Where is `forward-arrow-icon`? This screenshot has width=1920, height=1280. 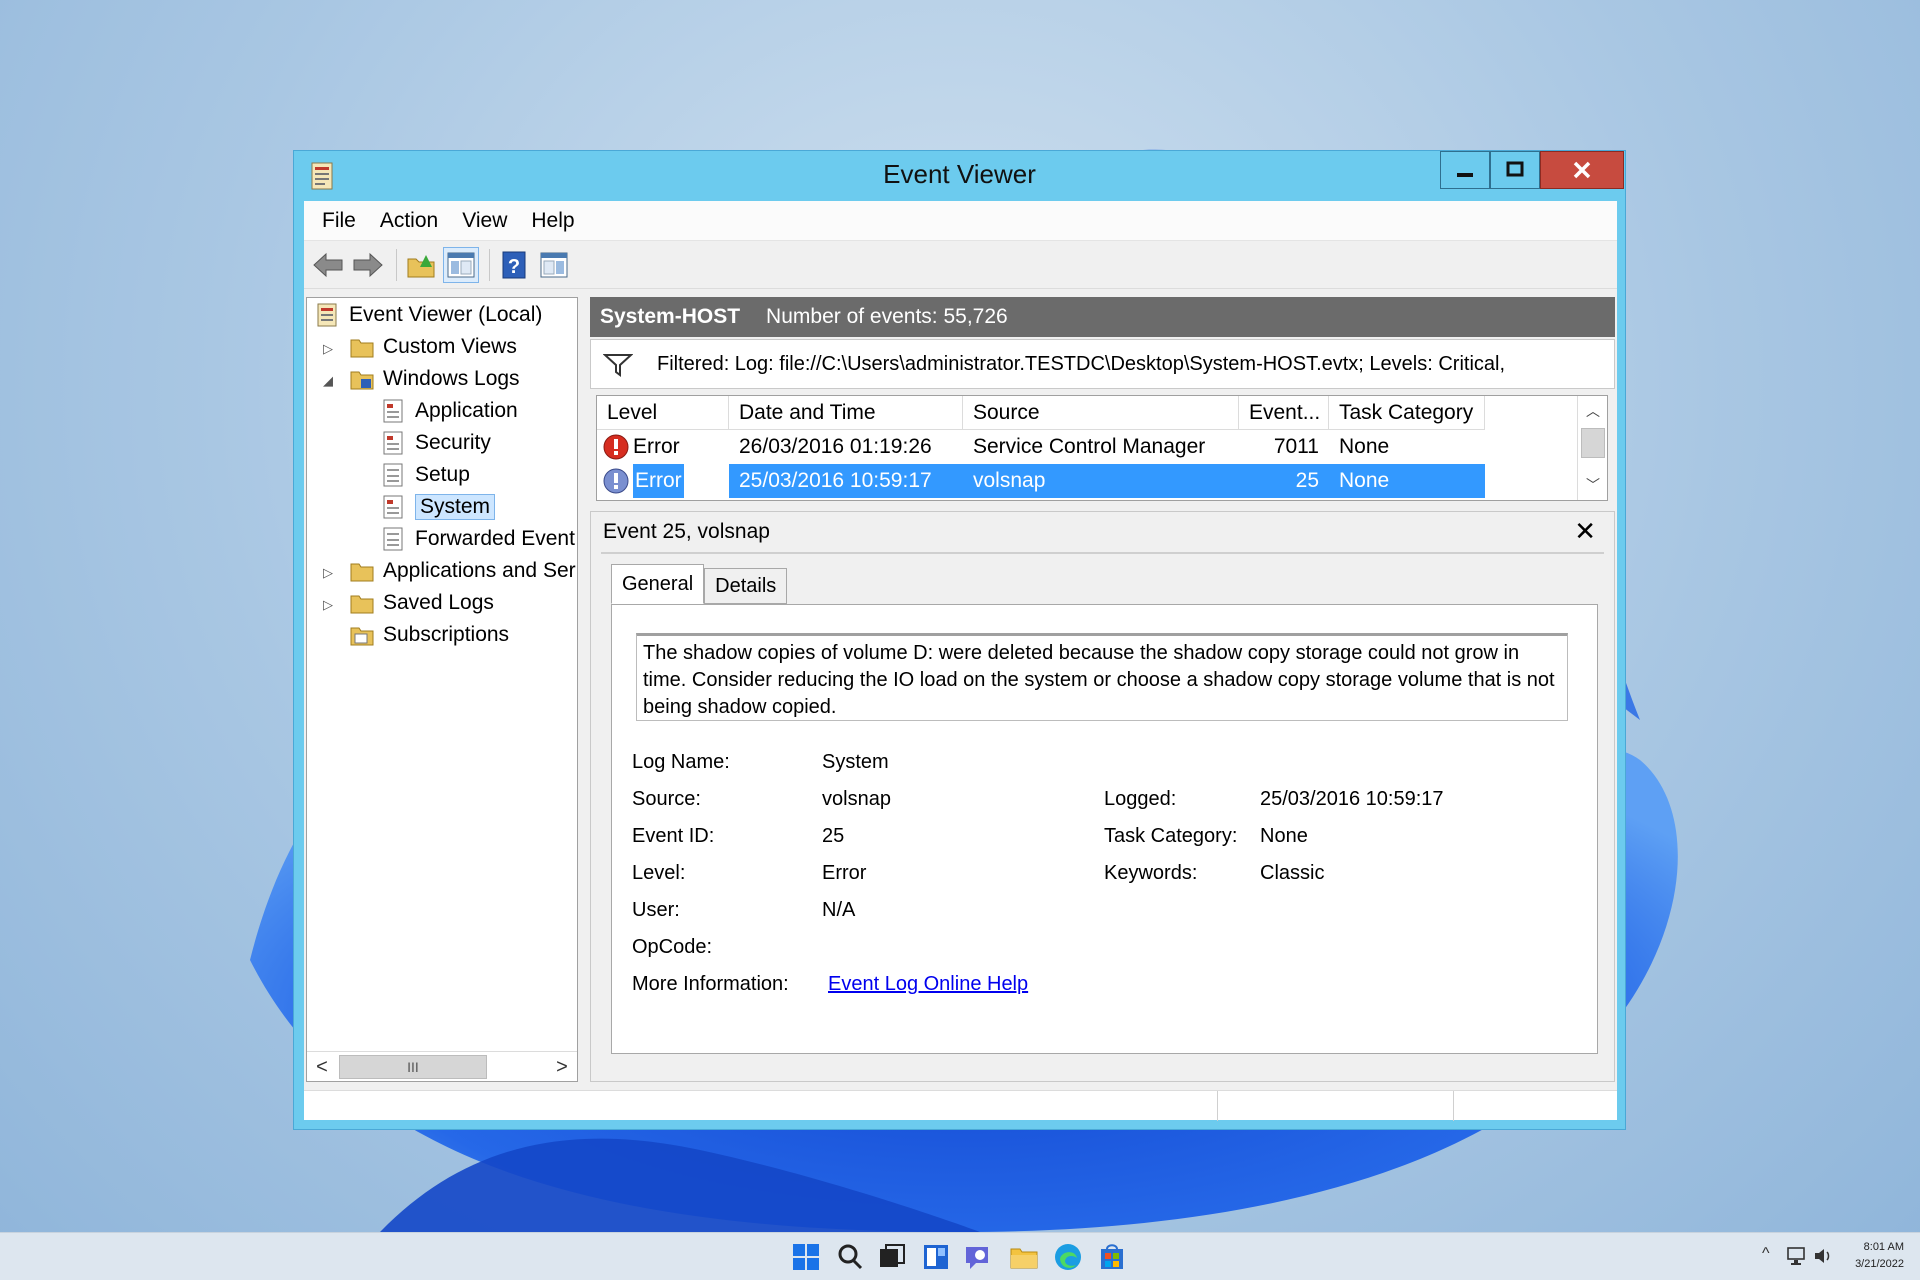
forward-arrow-icon is located at coordinates (368, 264).